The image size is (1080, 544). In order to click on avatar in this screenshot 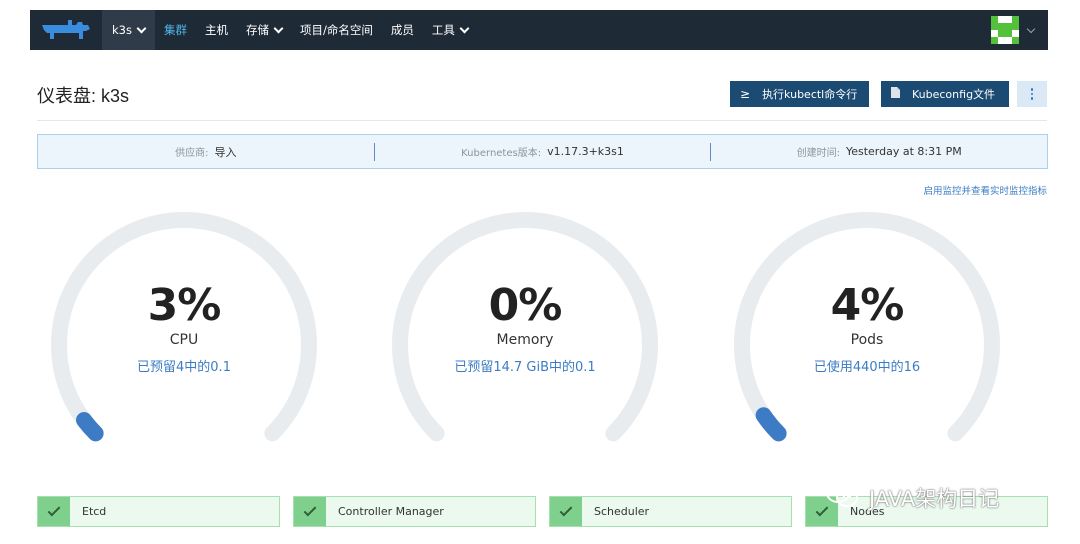, I will do `click(1005, 30)`.